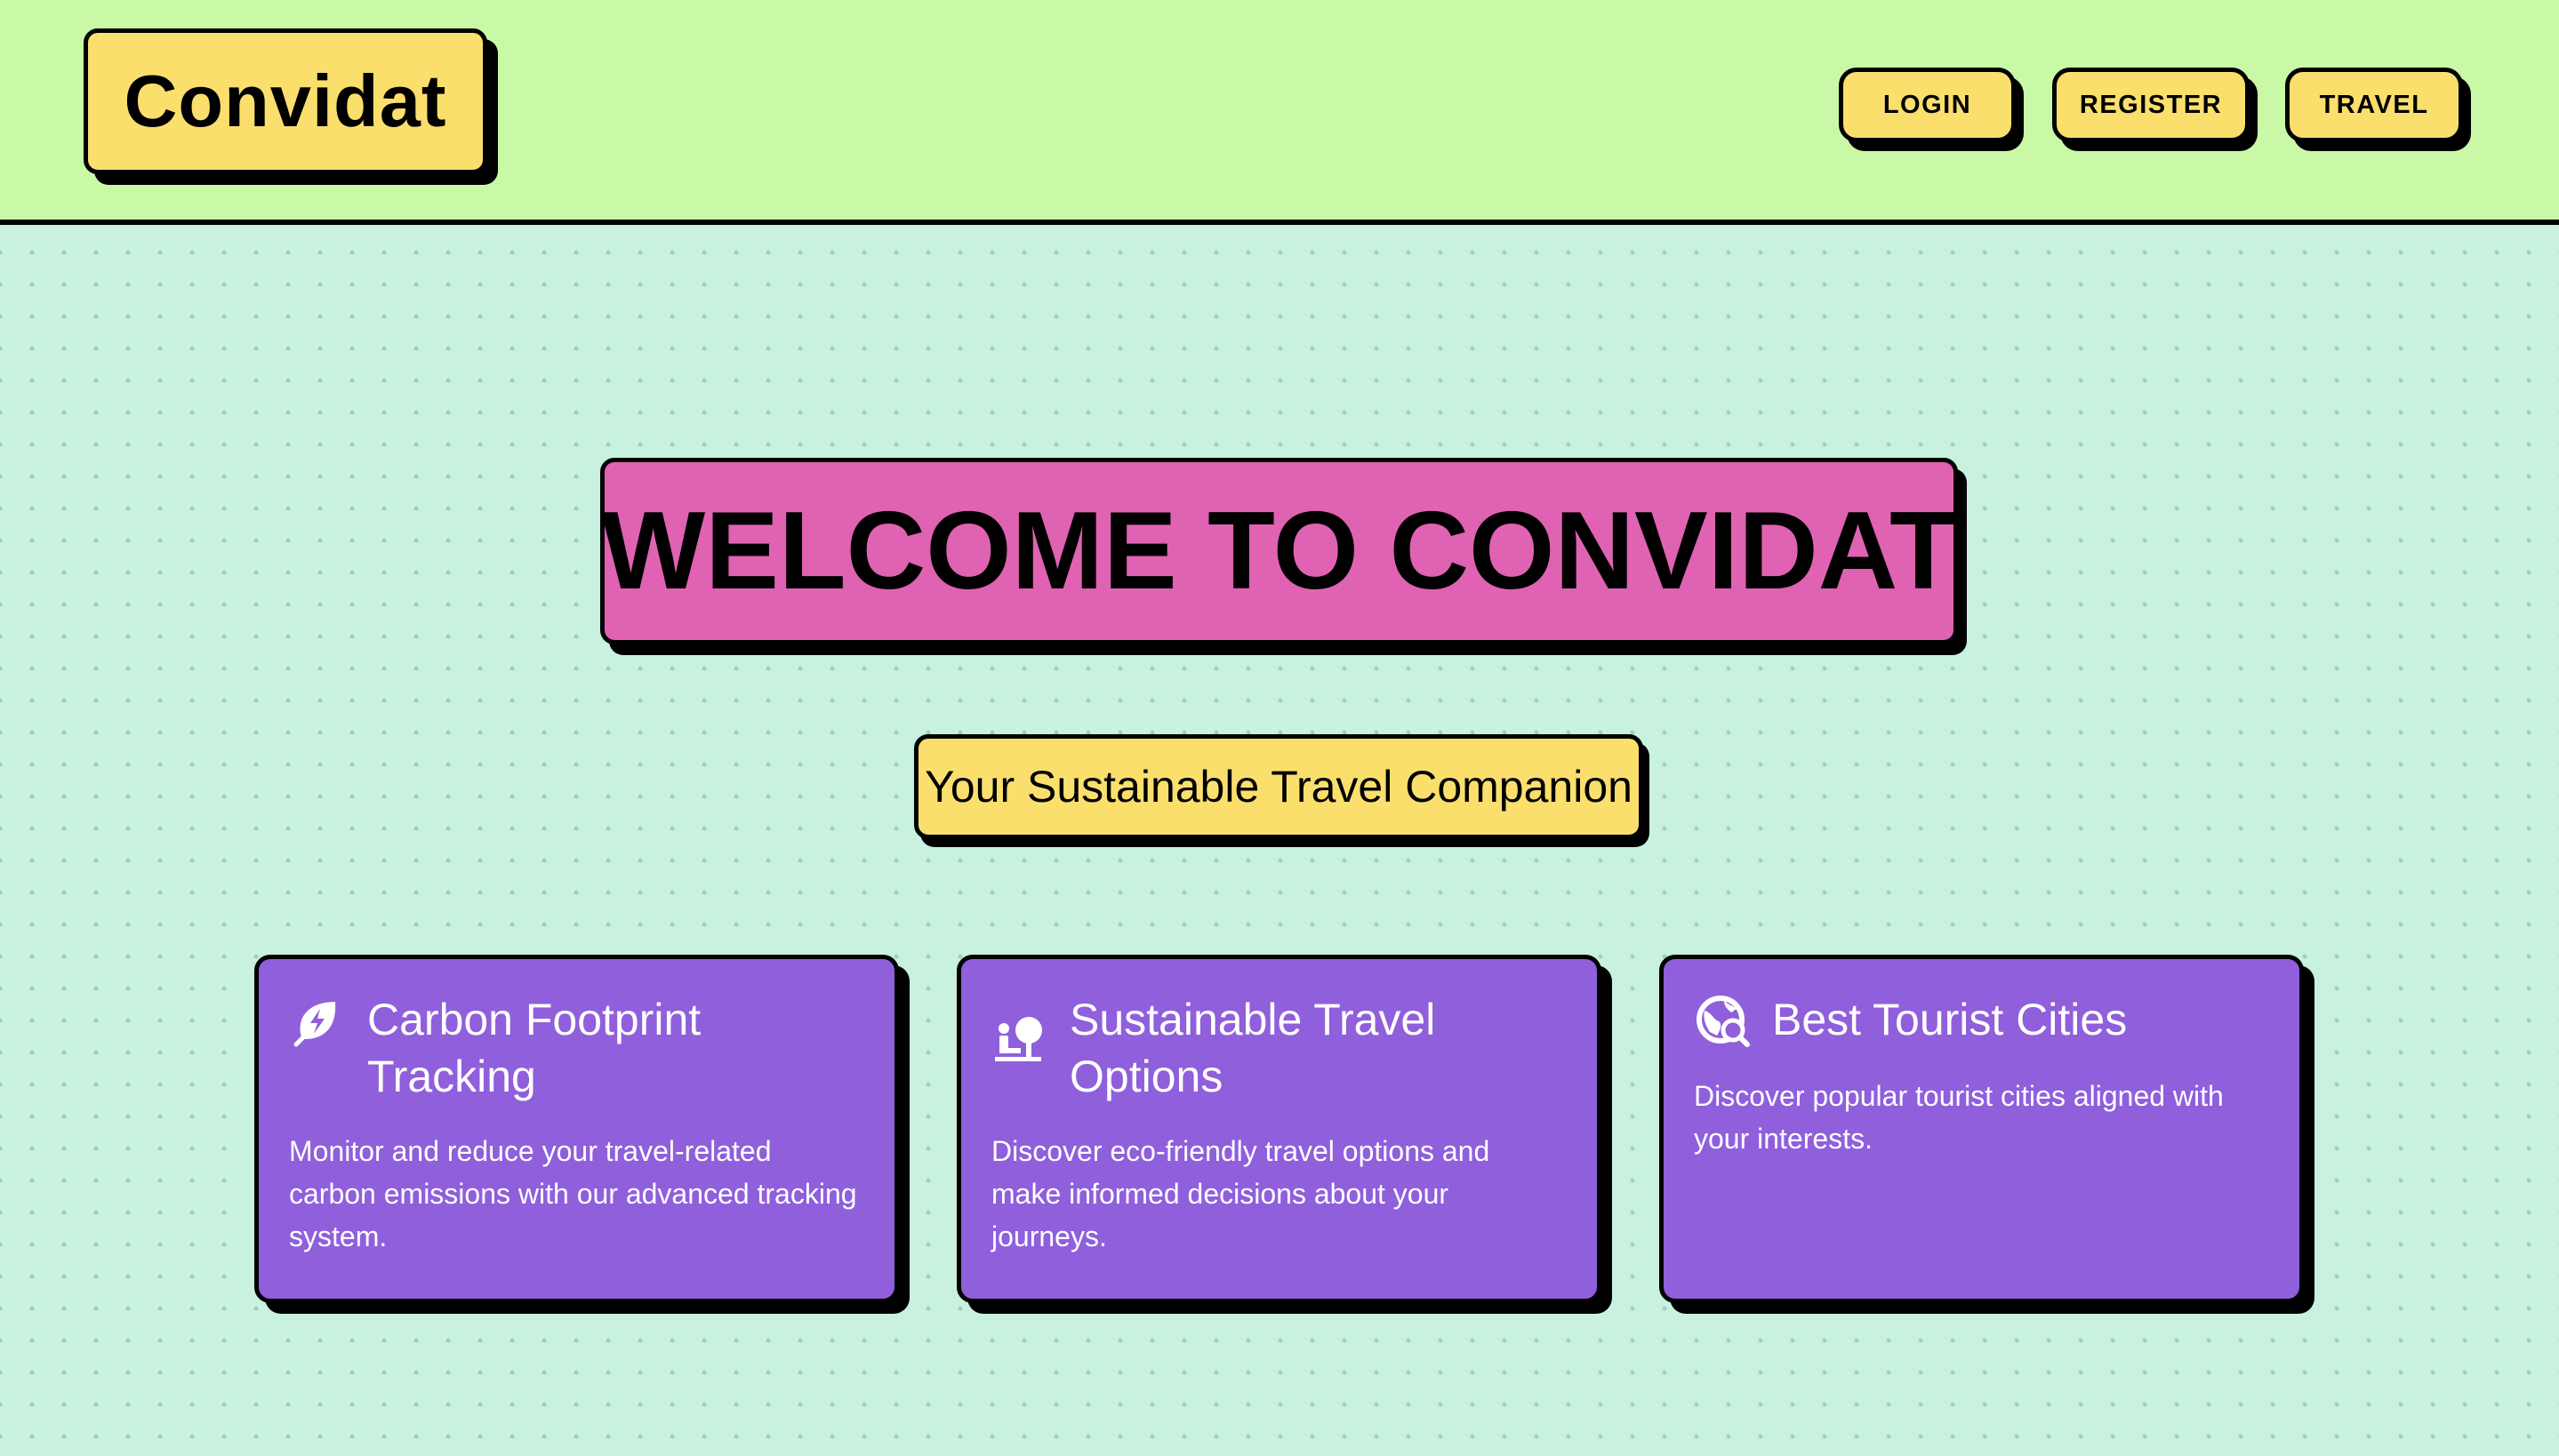  I want to click on person-tree-icon, so click(1019, 1037).